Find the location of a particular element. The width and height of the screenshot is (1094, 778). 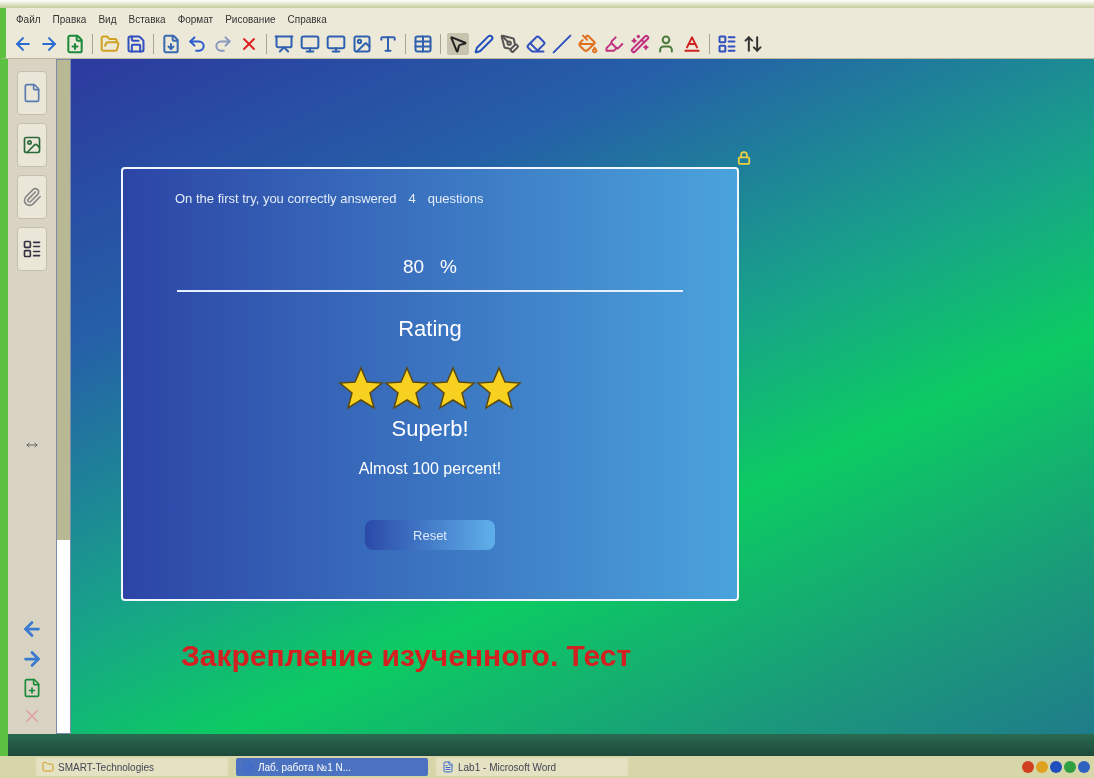

text-icon is located at coordinates (388, 44).